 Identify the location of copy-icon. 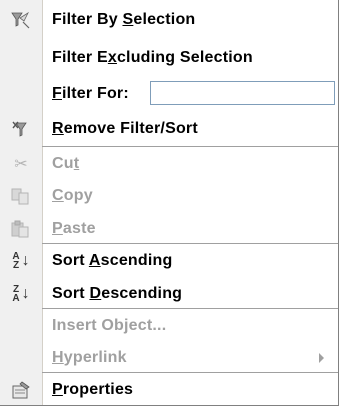
(21, 196).